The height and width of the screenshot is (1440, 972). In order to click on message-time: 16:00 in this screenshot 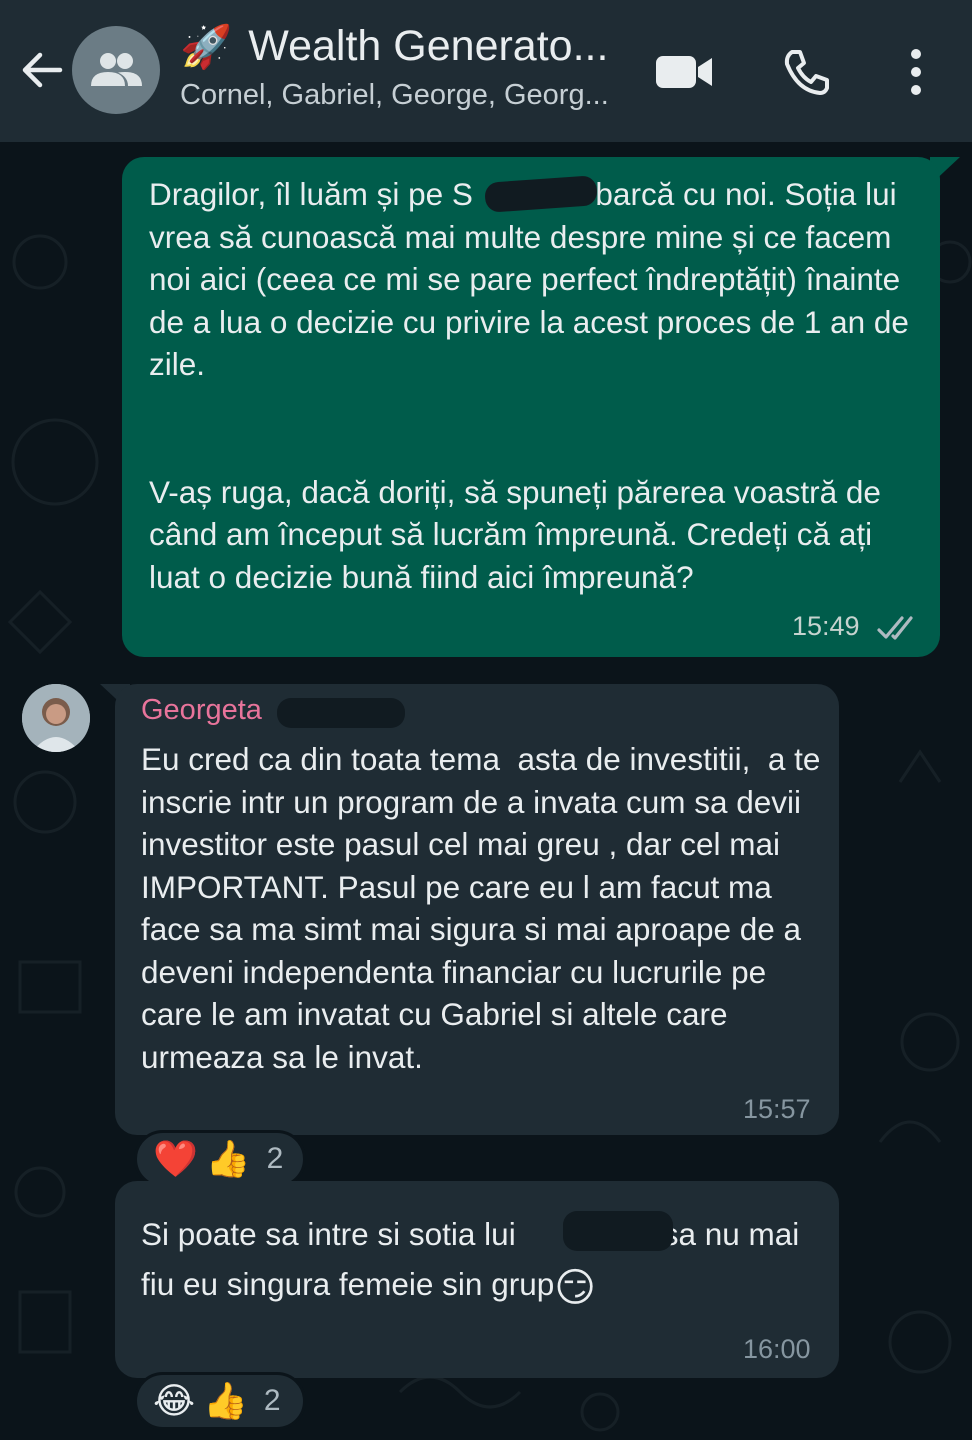, I will do `click(777, 1349)`.